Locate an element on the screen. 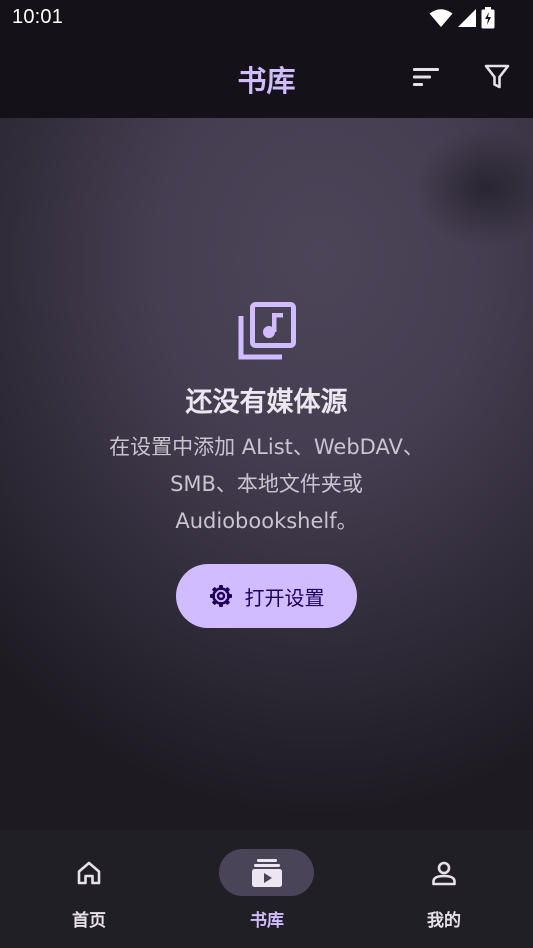 This screenshot has height=948, width=533. status-time: 10:01 is located at coordinates (38, 17).